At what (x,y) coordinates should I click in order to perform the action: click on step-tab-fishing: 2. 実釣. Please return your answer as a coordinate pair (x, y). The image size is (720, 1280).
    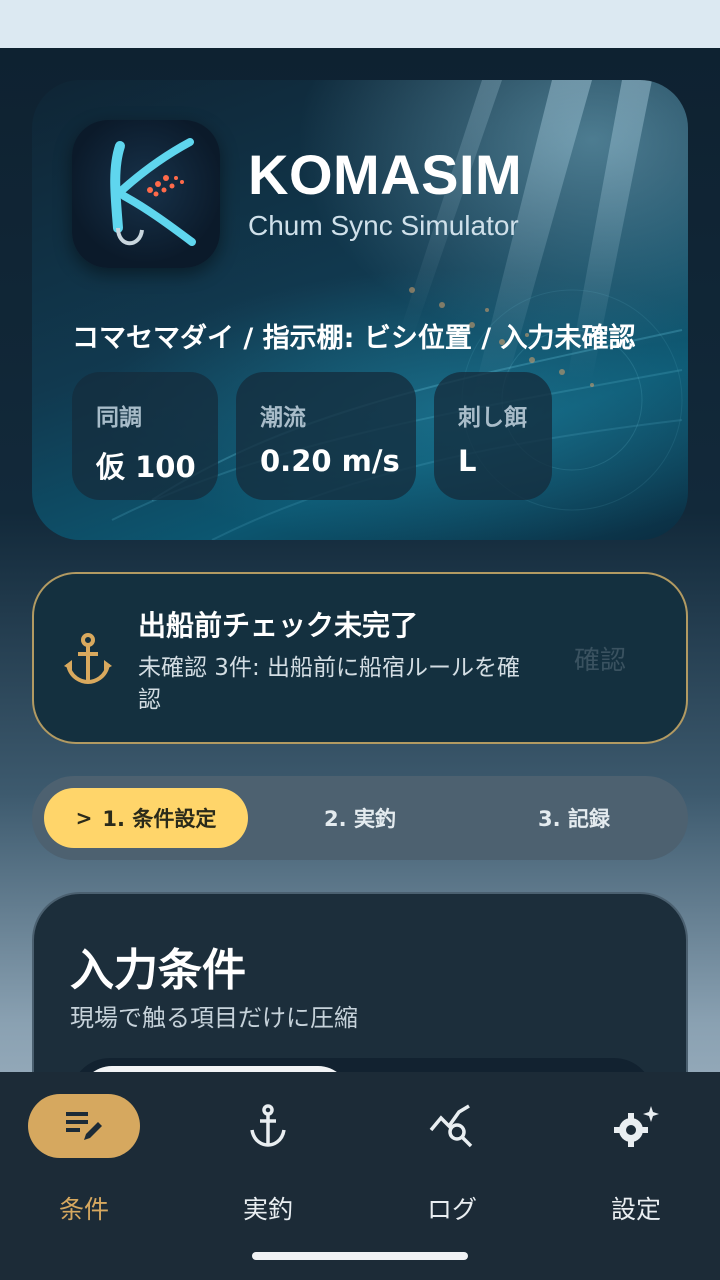
    Looking at the image, I should click on (360, 818).